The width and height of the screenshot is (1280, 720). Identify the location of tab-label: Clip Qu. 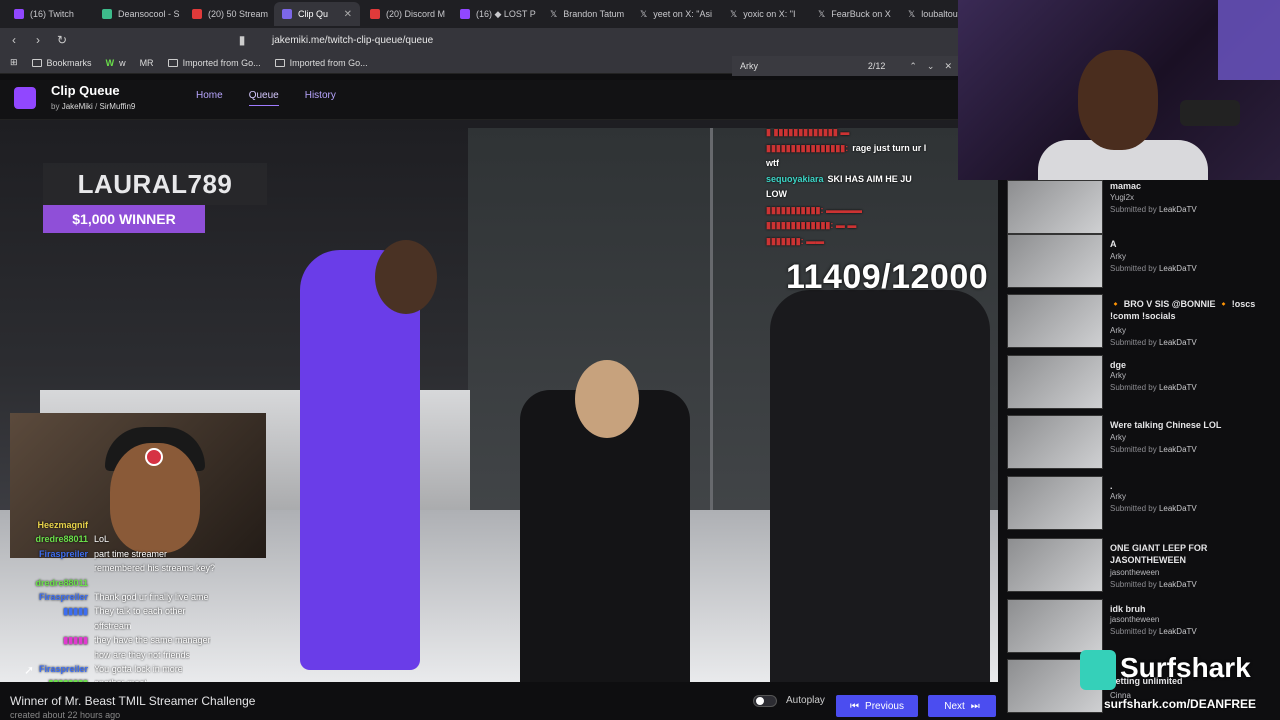
(313, 14).